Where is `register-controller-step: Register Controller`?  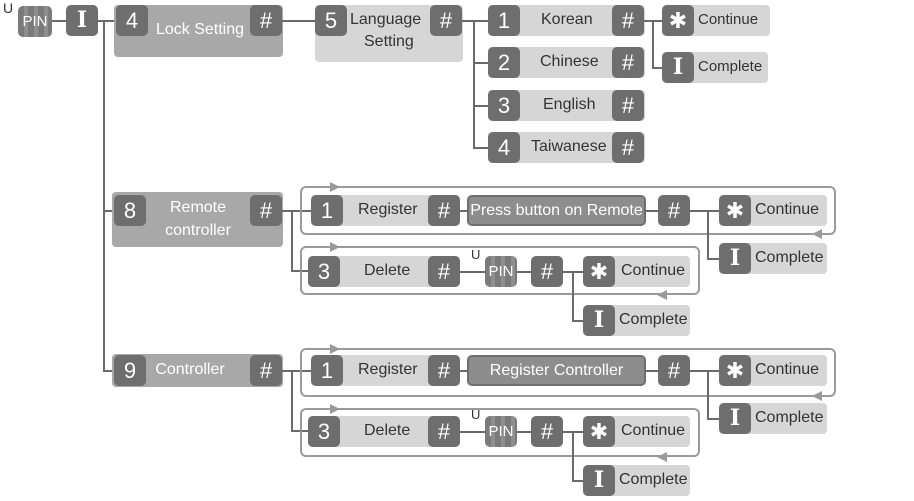
register-controller-step: Register Controller is located at coordinates (556, 370).